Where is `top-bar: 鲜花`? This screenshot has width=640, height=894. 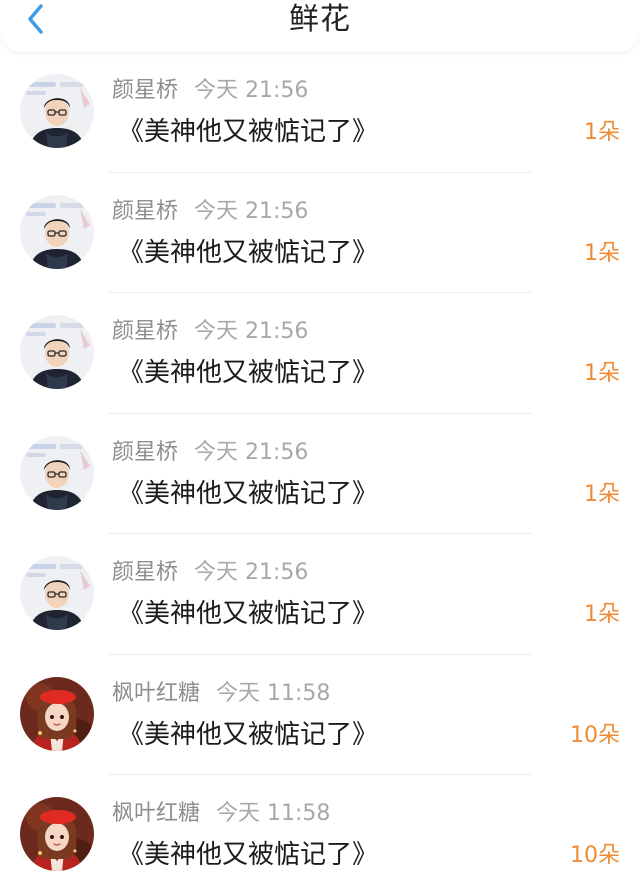 top-bar: 鲜花 is located at coordinates (320, 26).